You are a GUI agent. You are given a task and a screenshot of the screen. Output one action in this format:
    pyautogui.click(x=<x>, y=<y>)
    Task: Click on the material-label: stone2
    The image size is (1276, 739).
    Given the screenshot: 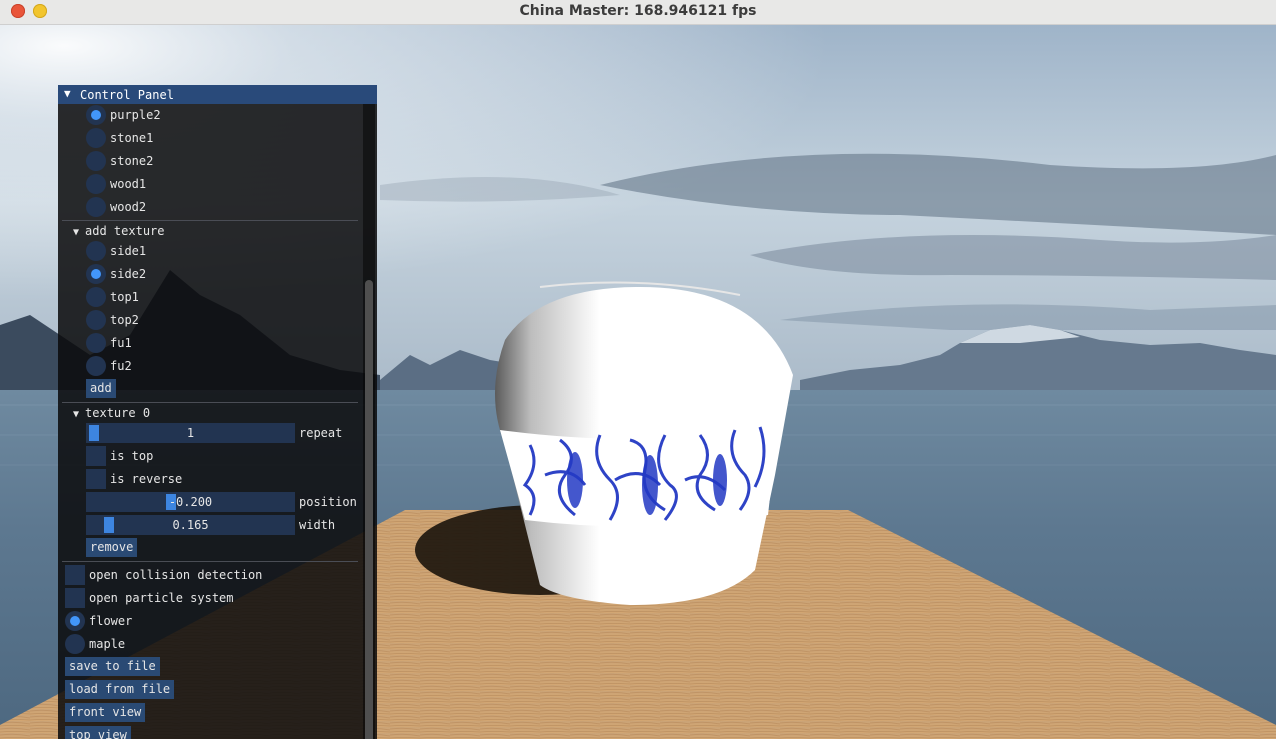 What is the action you would take?
    pyautogui.click(x=132, y=161)
    